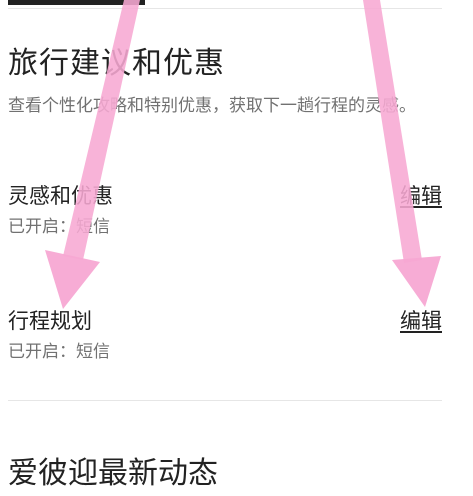  I want to click on setting-label: 行程规划, so click(50, 321).